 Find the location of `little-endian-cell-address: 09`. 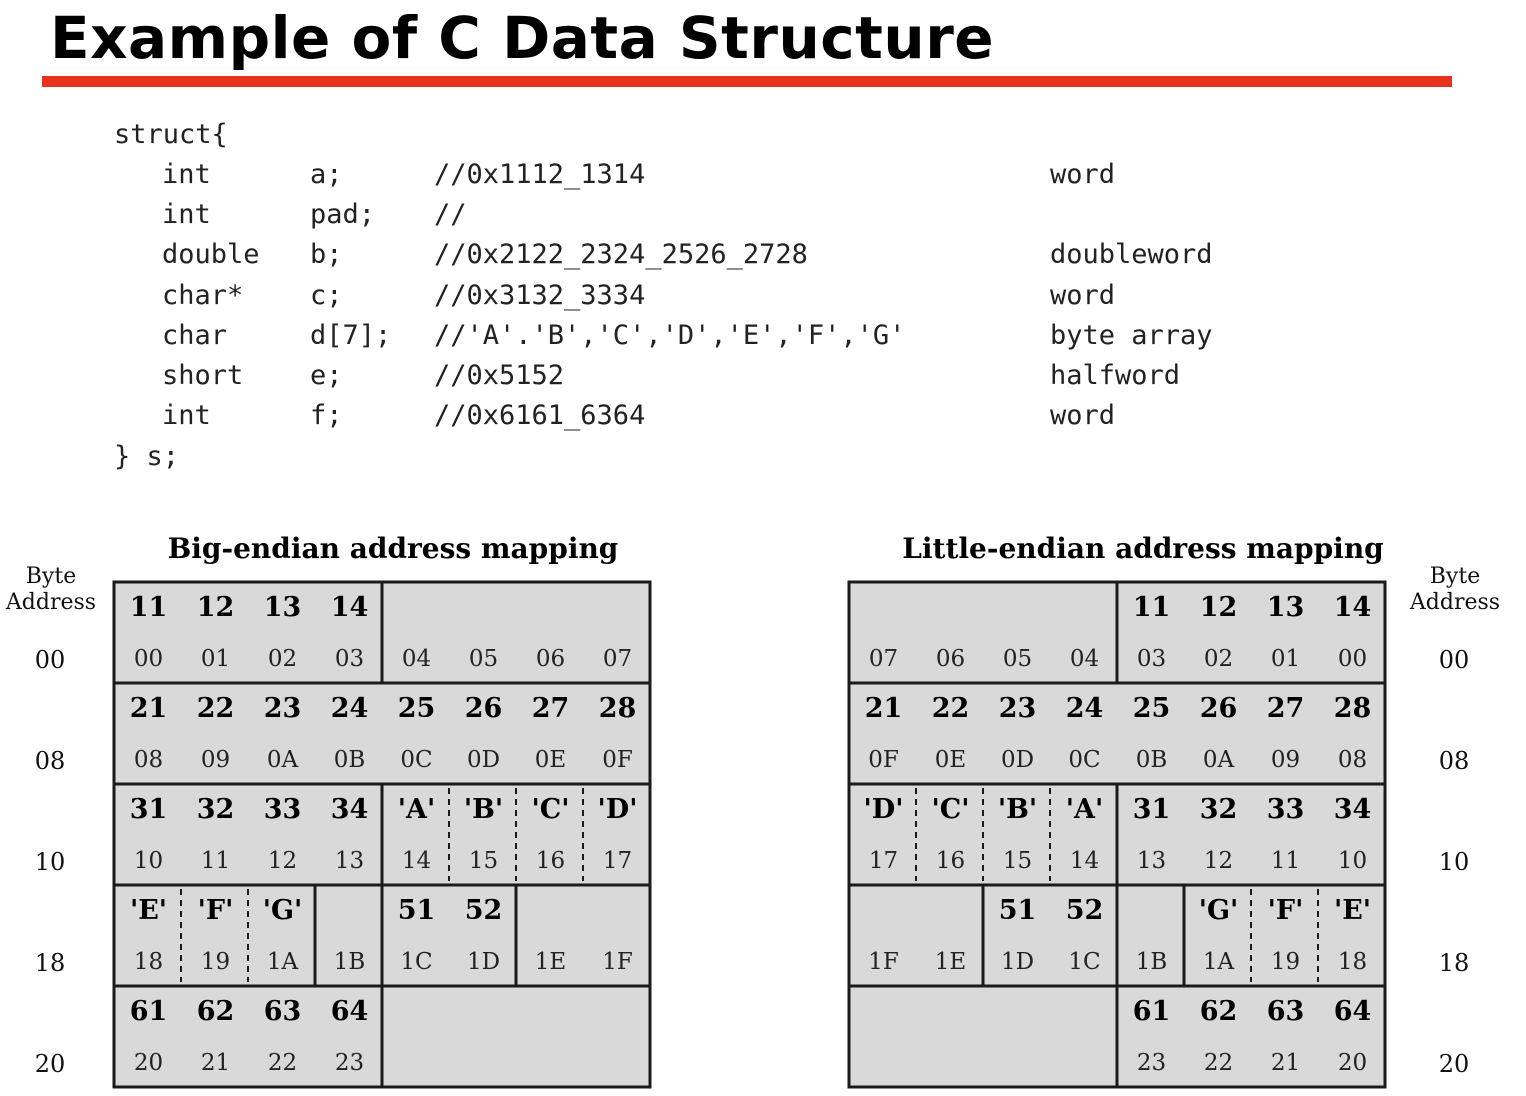

little-endian-cell-address: 09 is located at coordinates (1285, 760).